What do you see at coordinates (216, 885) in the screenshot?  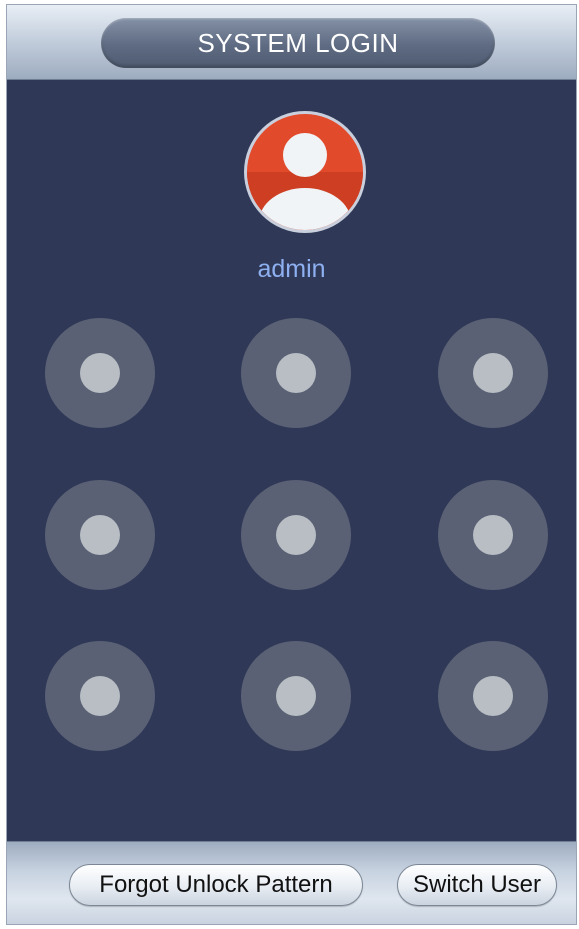 I see `forgot-unlock-pattern-button: Forgot Unlock Pattern` at bounding box center [216, 885].